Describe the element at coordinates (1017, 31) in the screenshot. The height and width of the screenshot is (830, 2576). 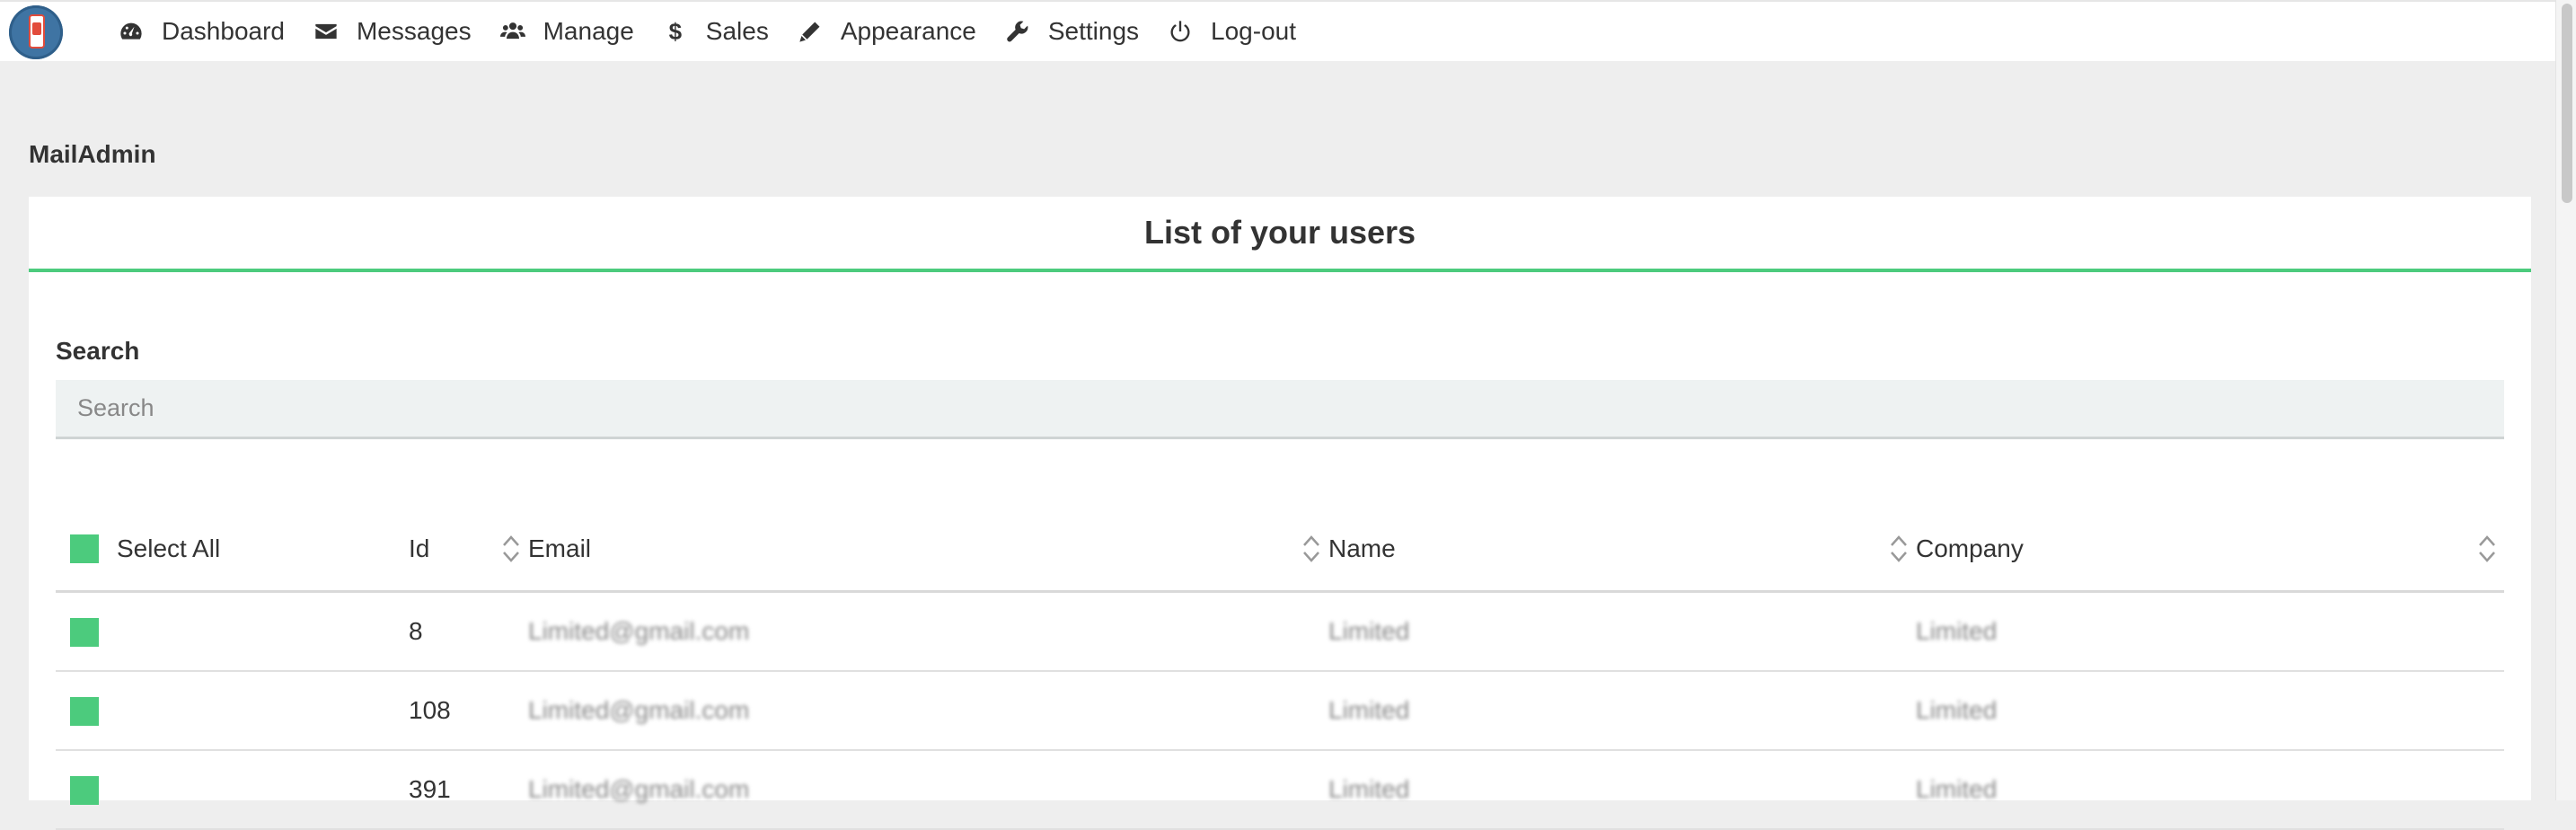
I see `wrench-icon` at that location.